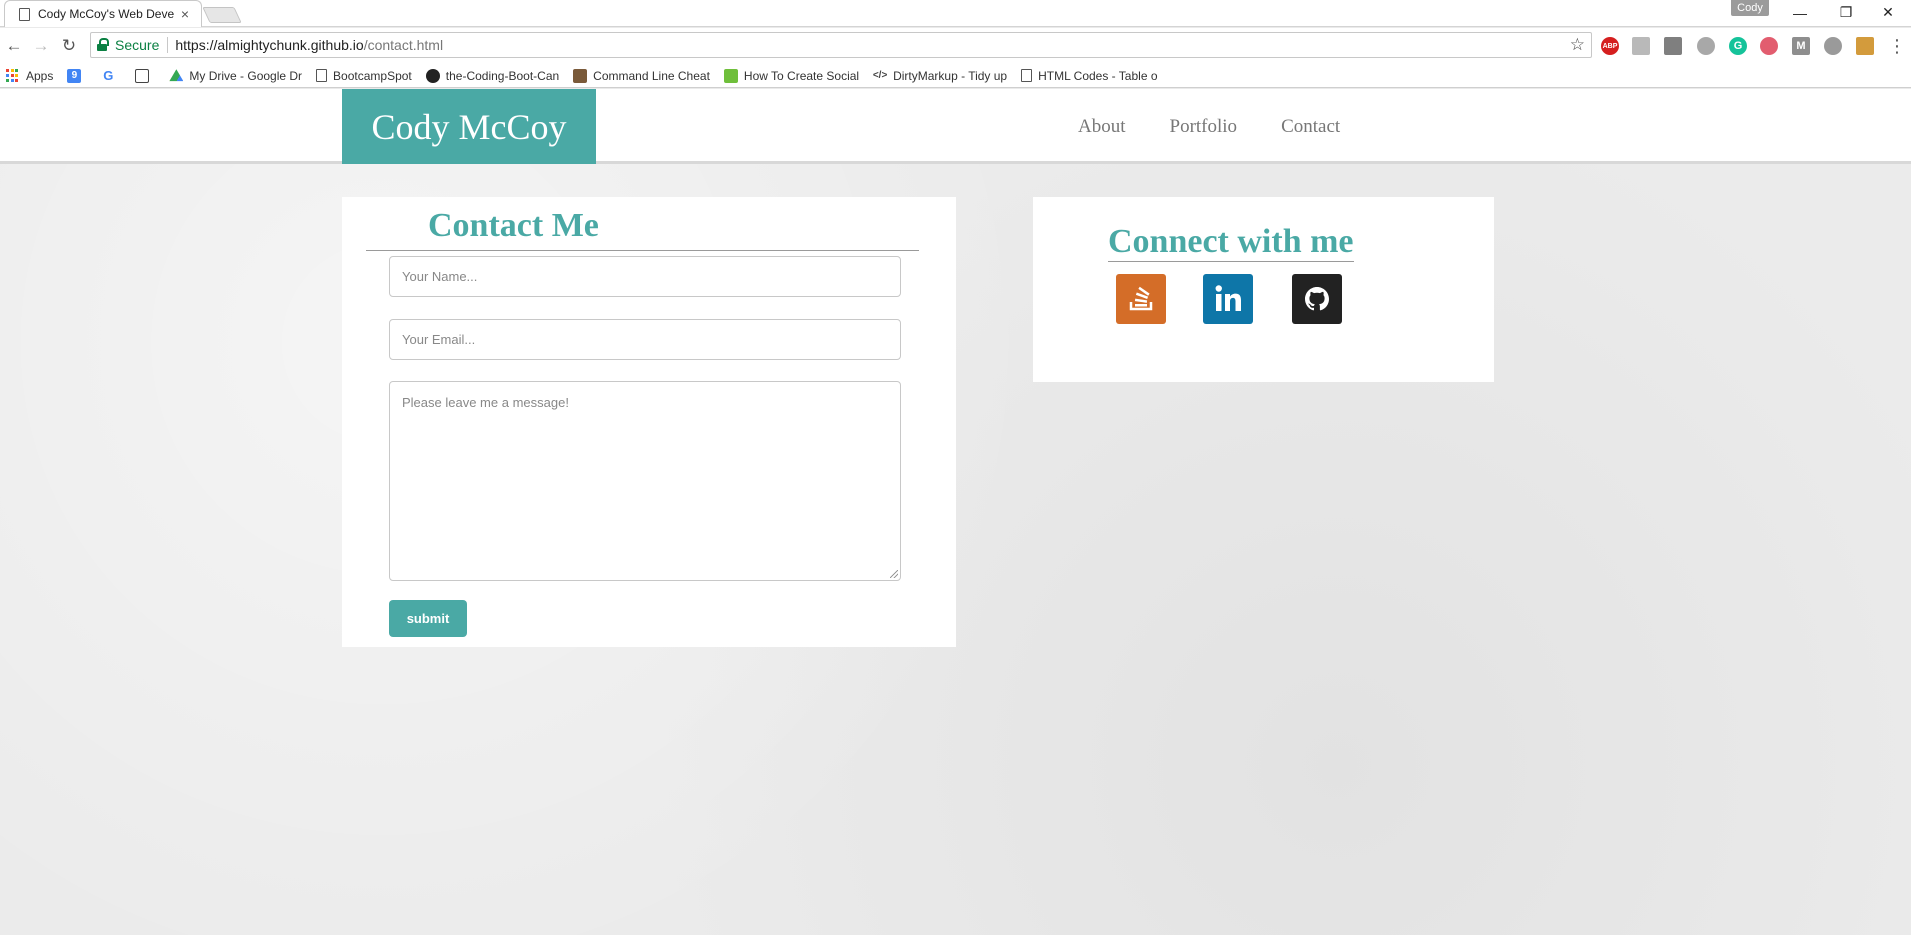  I want to click on cheatsheet-icon, so click(580, 75).